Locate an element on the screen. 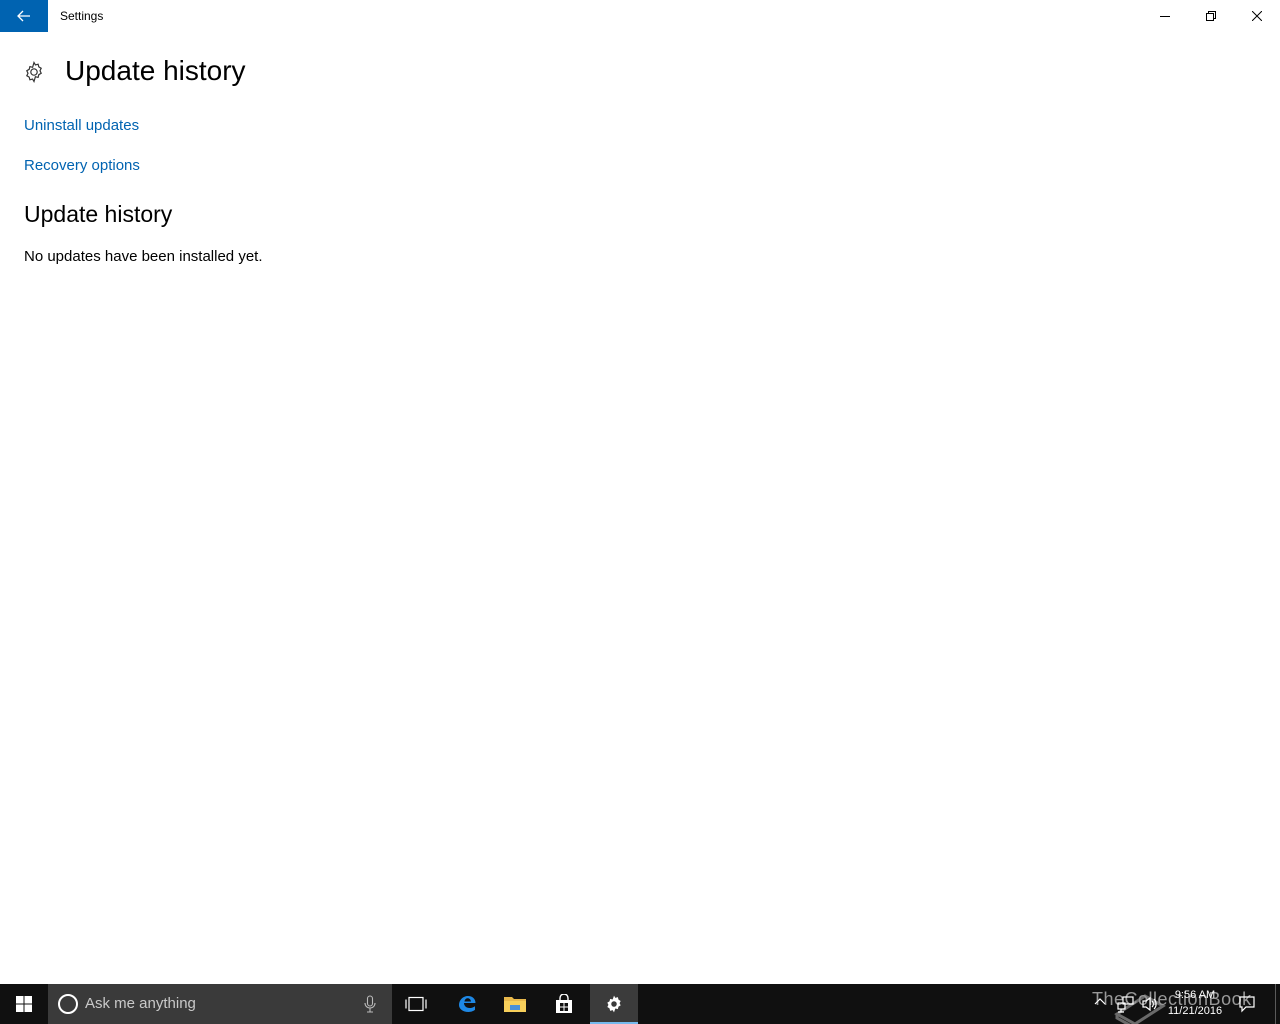  clock-date: 11/21/2016 is located at coordinates (1195, 1011).